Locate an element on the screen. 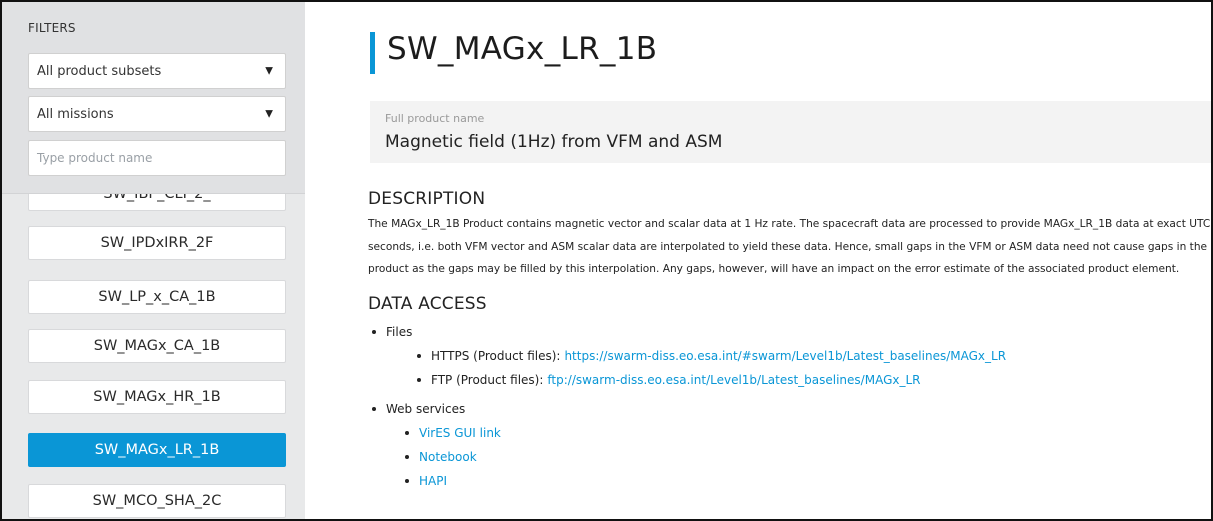 This screenshot has height=521, width=1213. description-heading: DESCRIPTION is located at coordinates (427, 199).